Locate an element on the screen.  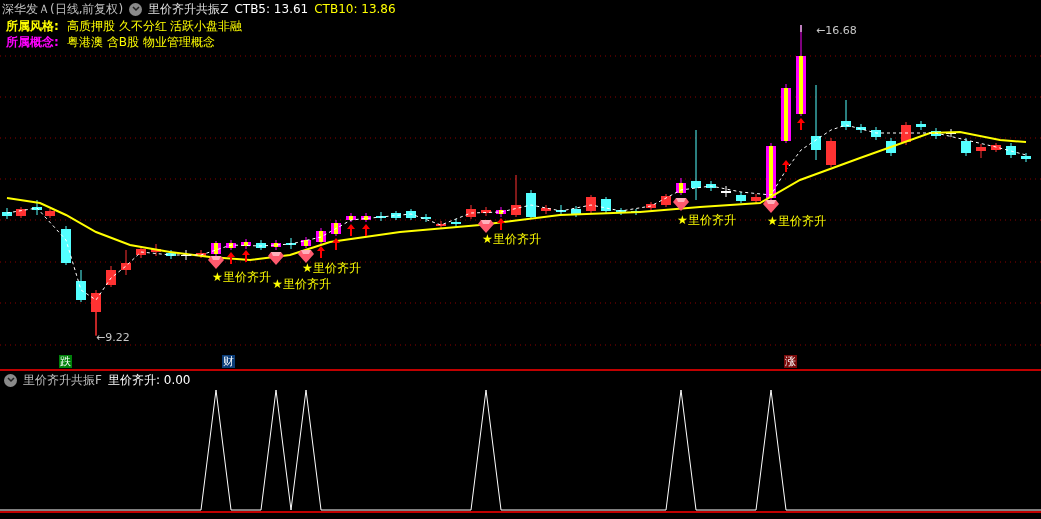
price-mark: ←16.68 is located at coordinates (836, 30).